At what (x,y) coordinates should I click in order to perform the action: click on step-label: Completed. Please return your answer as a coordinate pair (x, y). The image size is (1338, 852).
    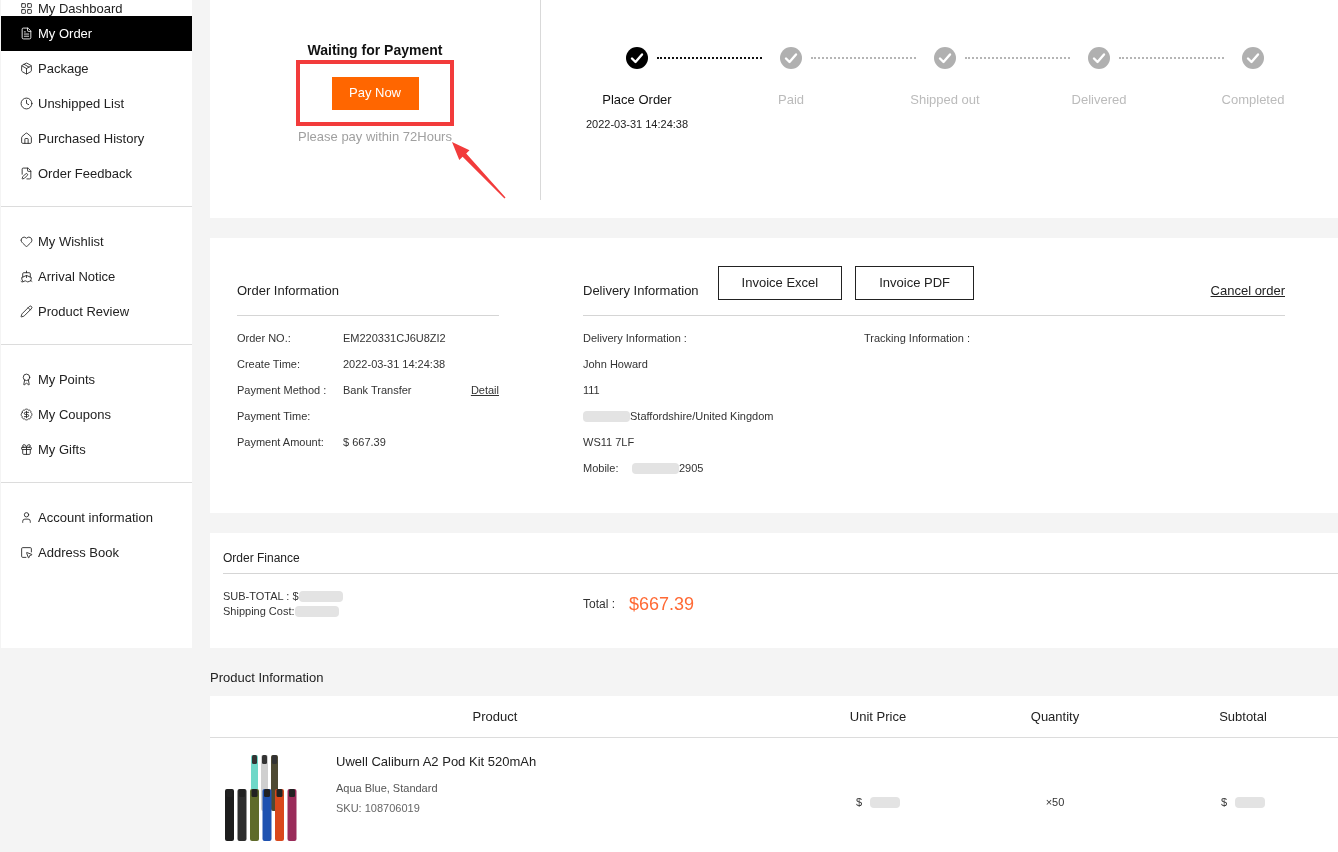
    Looking at the image, I should click on (1253, 100).